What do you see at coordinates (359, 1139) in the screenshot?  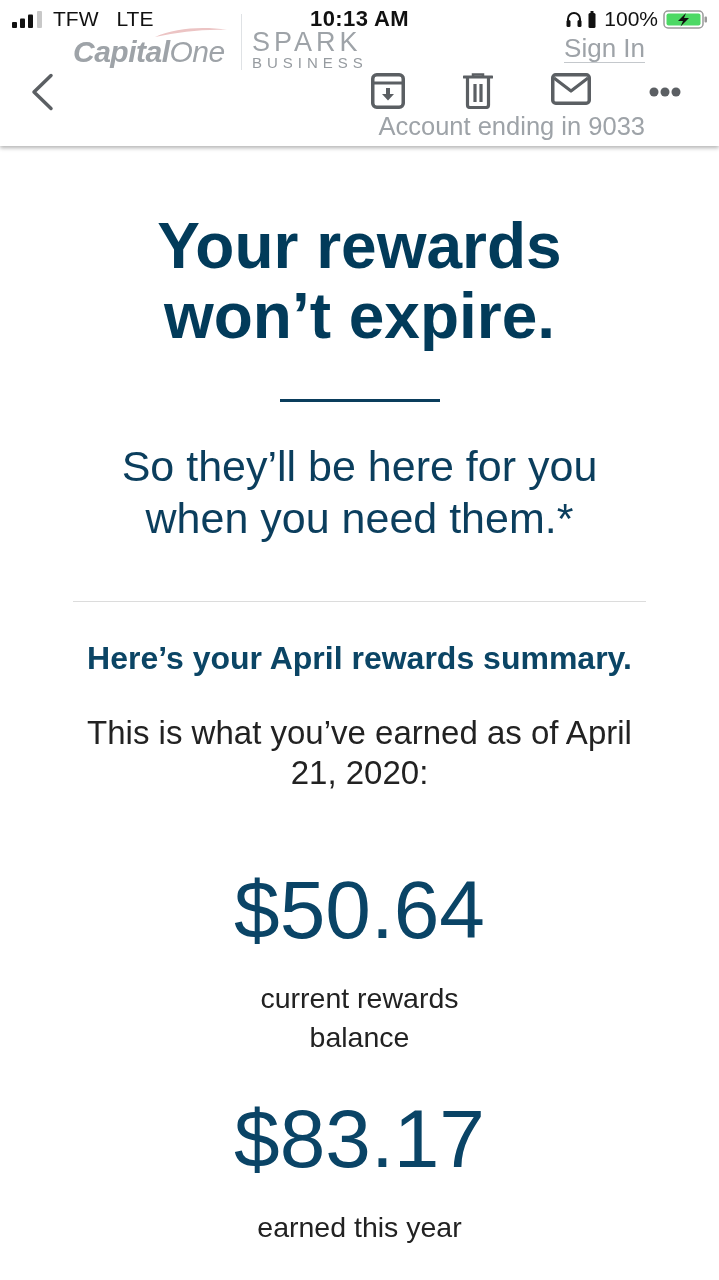 I see `rewards-amount: $83.17` at bounding box center [359, 1139].